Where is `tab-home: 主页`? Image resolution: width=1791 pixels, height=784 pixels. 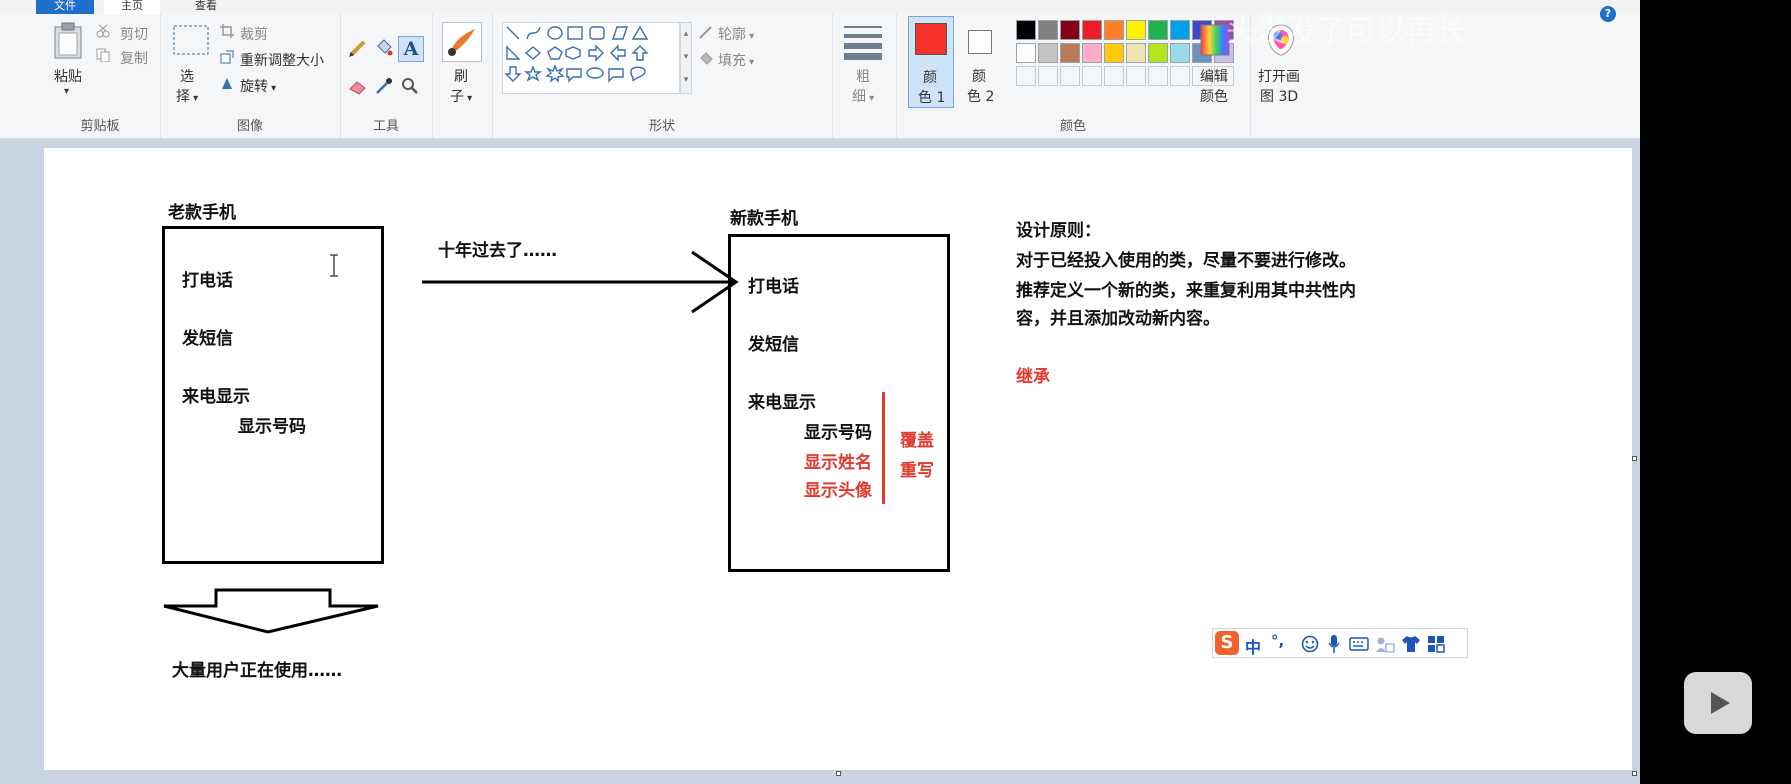 tab-home: 主页 is located at coordinates (132, 7).